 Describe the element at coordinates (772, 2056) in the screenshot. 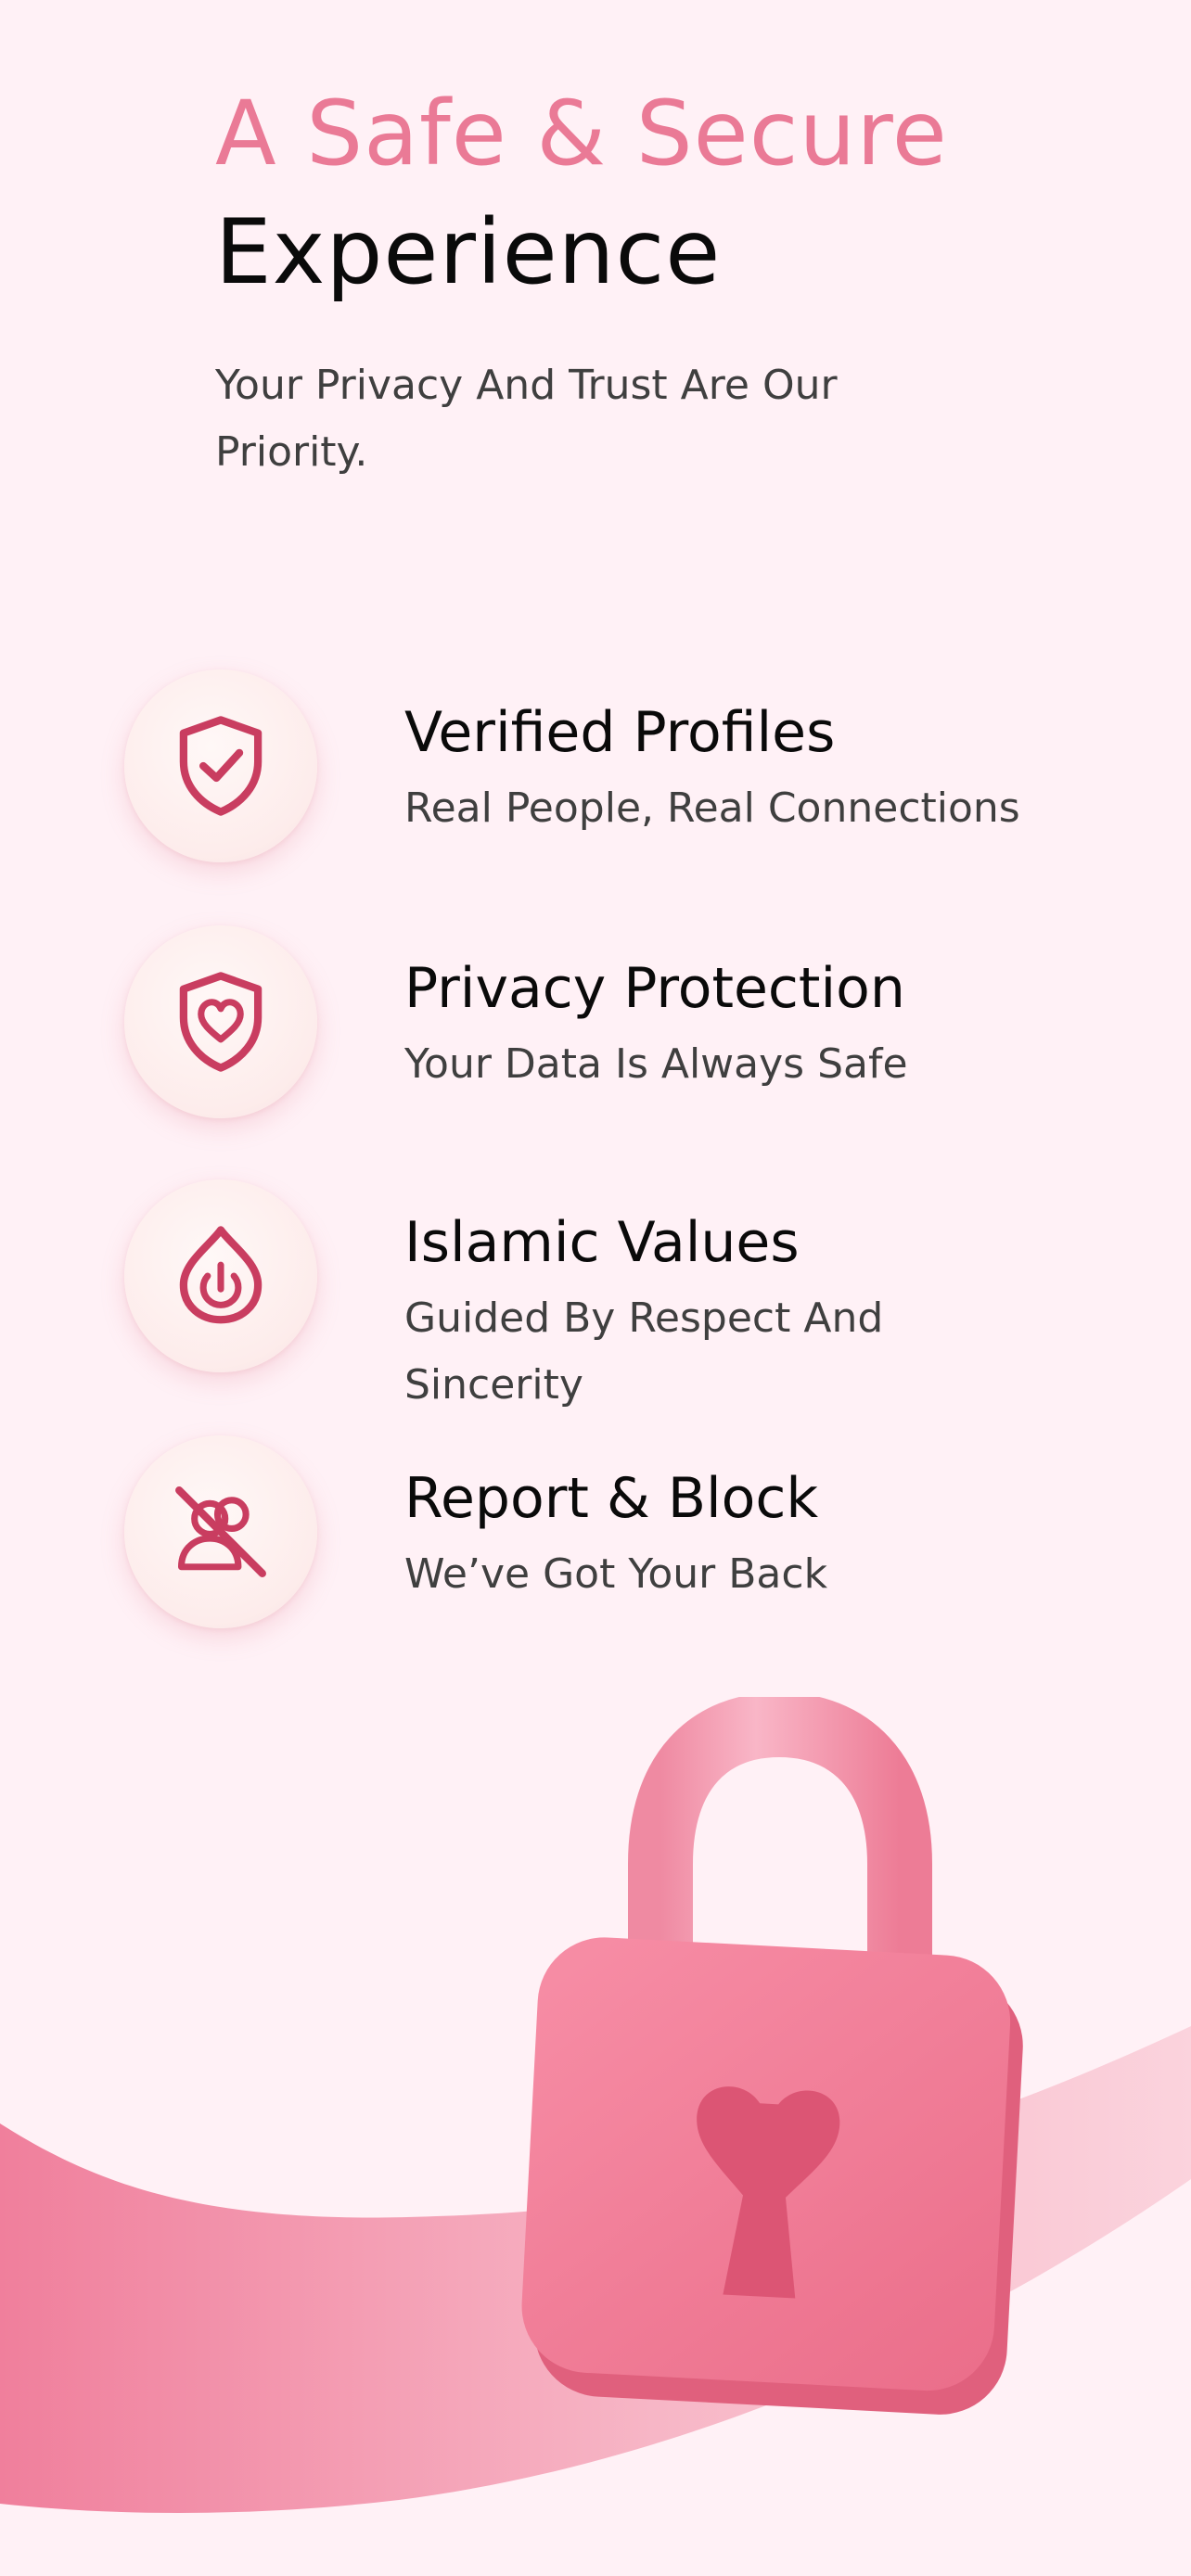

I see `padlock-illustration` at that location.